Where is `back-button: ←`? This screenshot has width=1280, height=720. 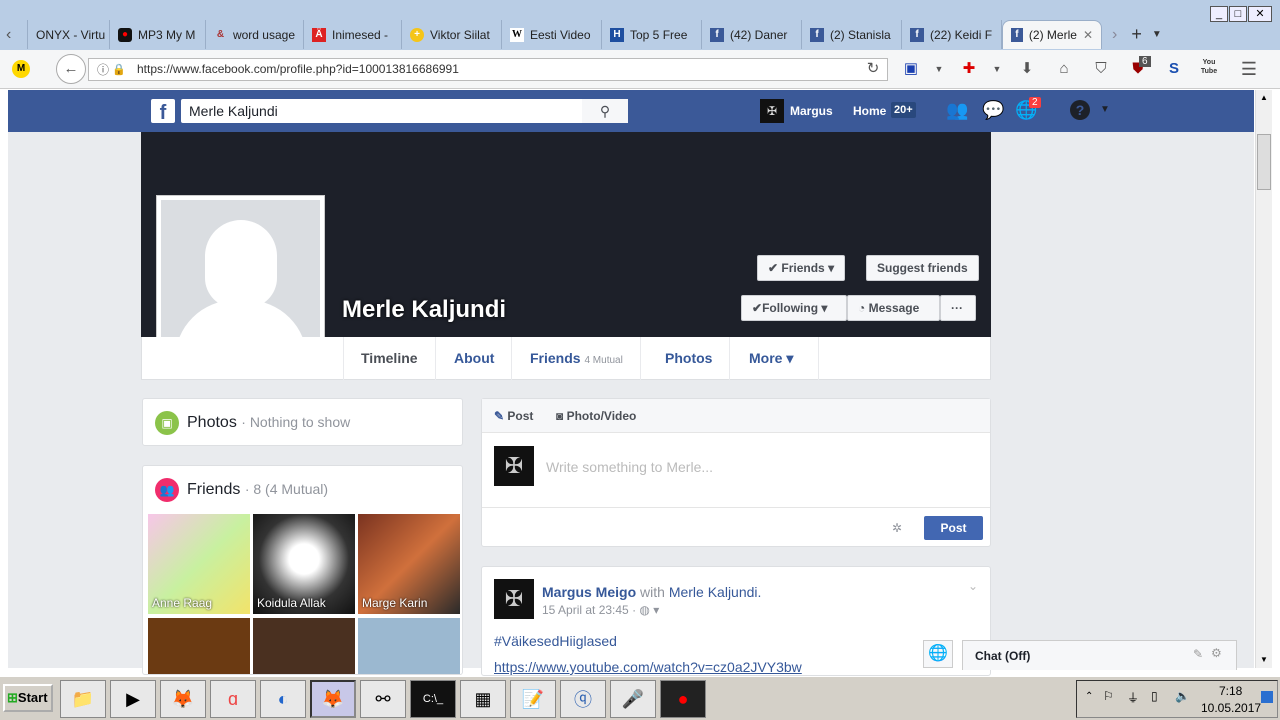
back-button: ← is located at coordinates (71, 69).